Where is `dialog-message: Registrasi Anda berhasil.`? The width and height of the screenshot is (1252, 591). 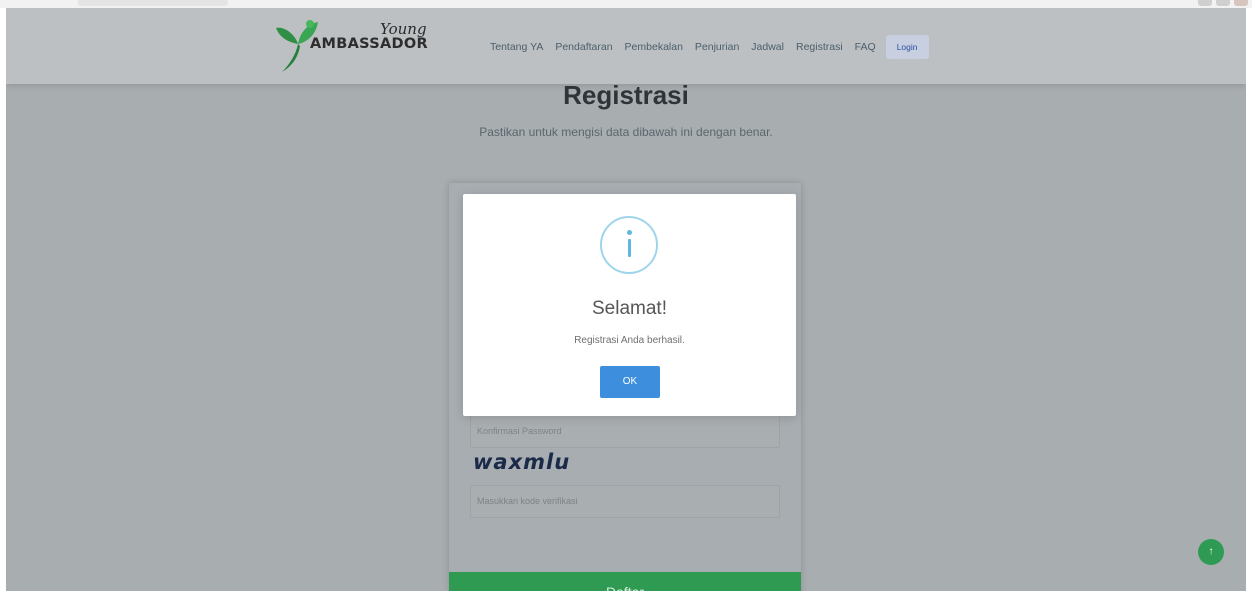 dialog-message: Registrasi Anda berhasil. is located at coordinates (629, 340).